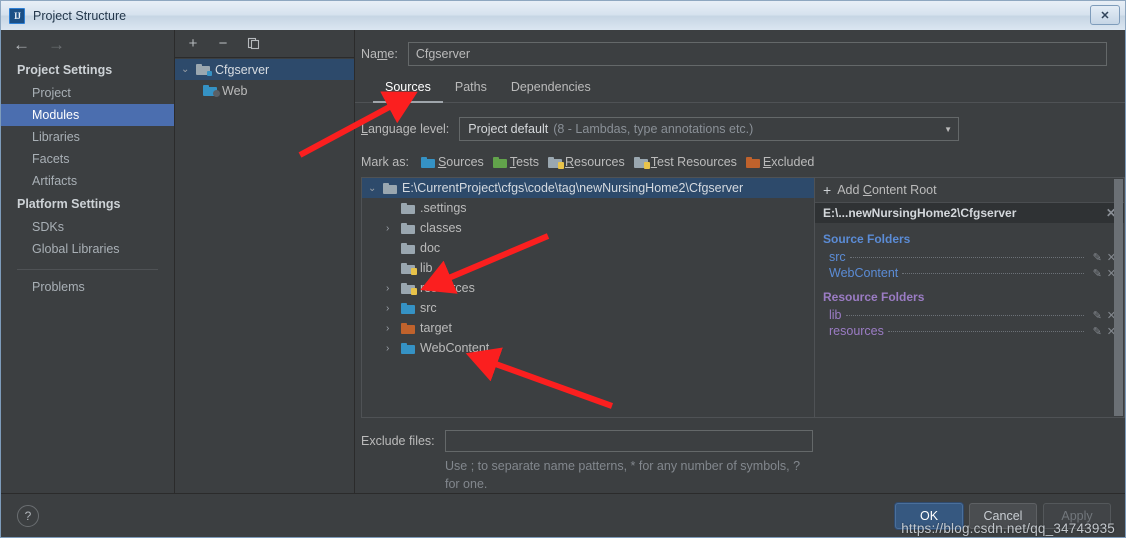 This screenshot has width=1126, height=538. Describe the element at coordinates (588, 348) in the screenshot. I see `content-tree-row: › WebContent` at that location.